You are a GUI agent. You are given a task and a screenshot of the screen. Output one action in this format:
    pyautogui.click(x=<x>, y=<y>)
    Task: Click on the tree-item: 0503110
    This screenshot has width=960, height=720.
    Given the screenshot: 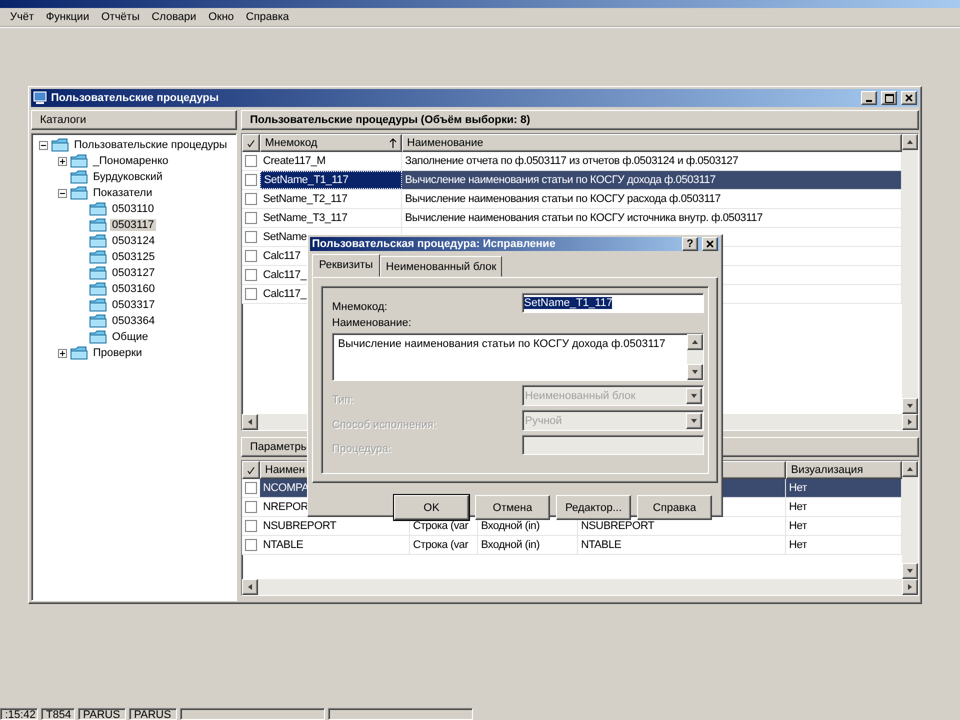 What is the action you would take?
    pyautogui.click(x=133, y=209)
    